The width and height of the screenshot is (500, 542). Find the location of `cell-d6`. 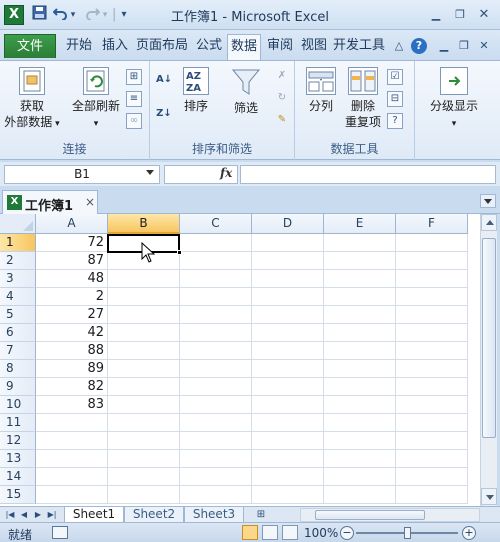

cell-d6 is located at coordinates (288, 333).